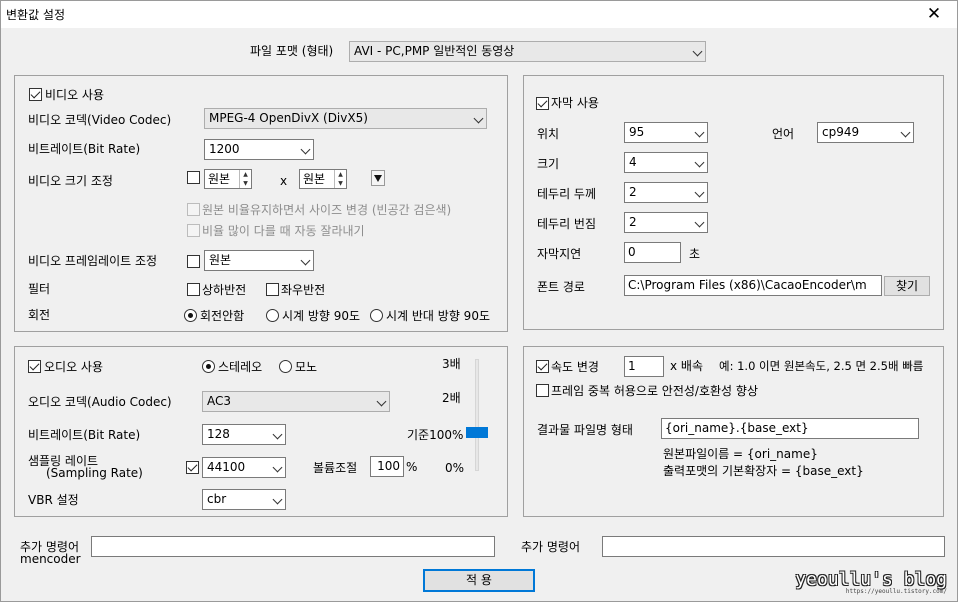 The width and height of the screenshot is (958, 602). What do you see at coordinates (412, 467) in the screenshot?
I see `volume-unit: %` at bounding box center [412, 467].